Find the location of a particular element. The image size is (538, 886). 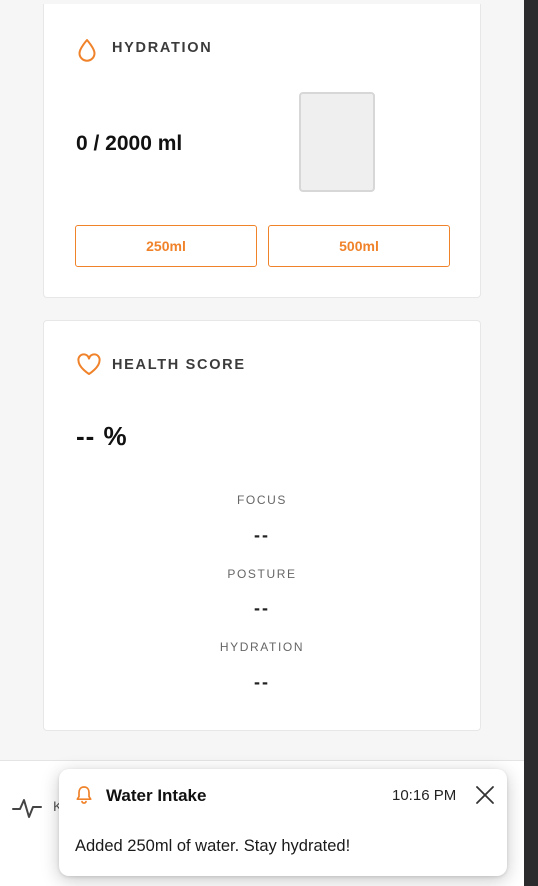

notification-title: Water Intake is located at coordinates (156, 795).